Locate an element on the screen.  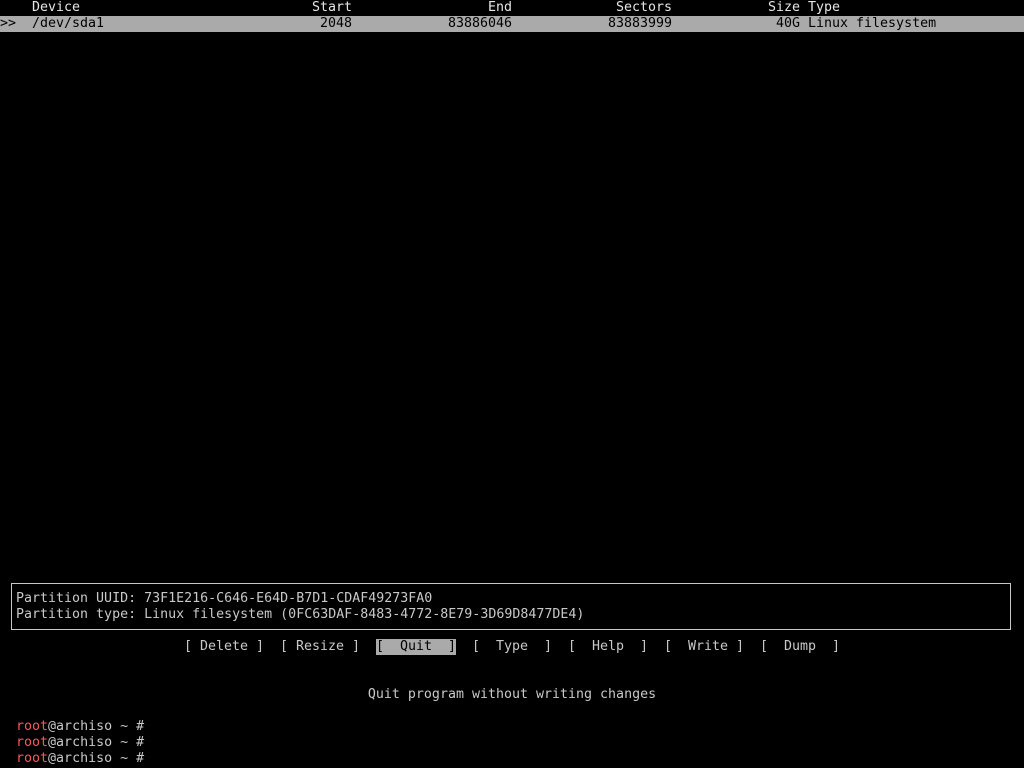
dump-button: [ Dump ] is located at coordinates (800, 647).